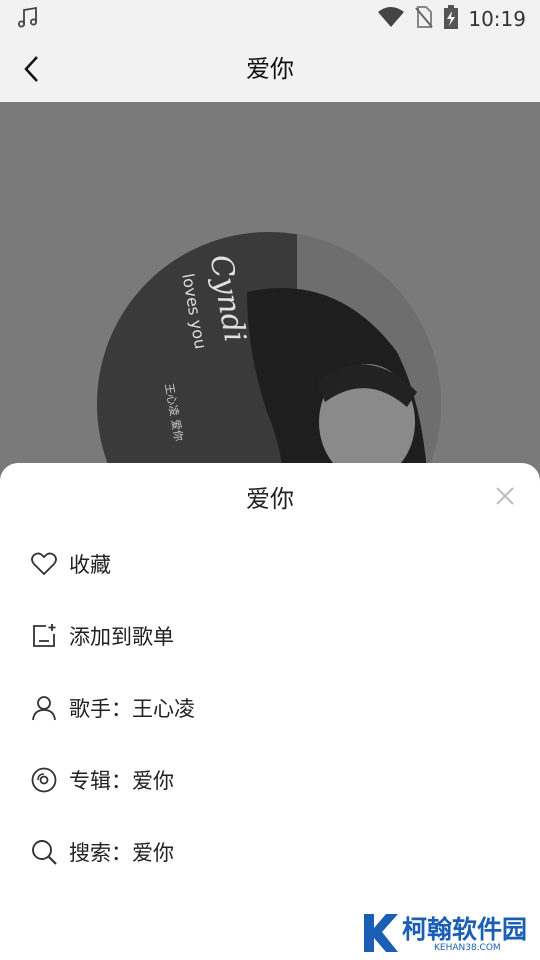  What do you see at coordinates (497, 19) in the screenshot?
I see `clock: 10:19` at bounding box center [497, 19].